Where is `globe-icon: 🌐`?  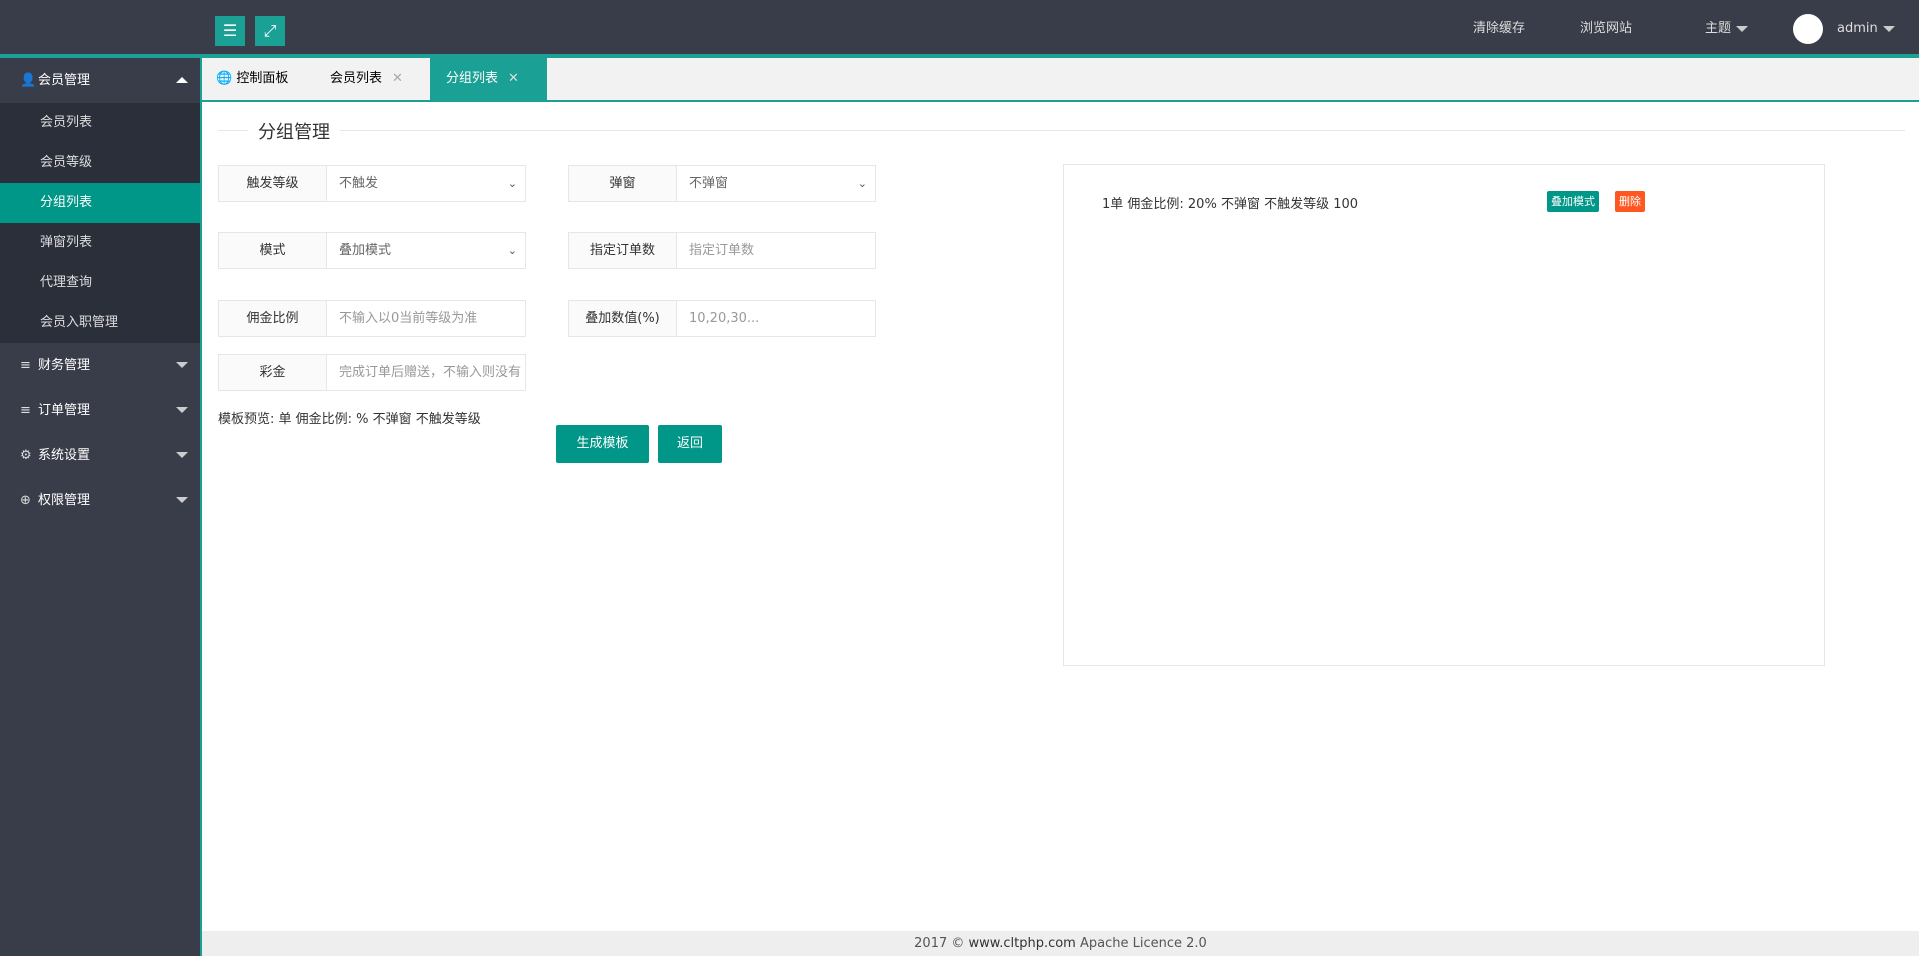 globe-icon: 🌐 is located at coordinates (226, 78).